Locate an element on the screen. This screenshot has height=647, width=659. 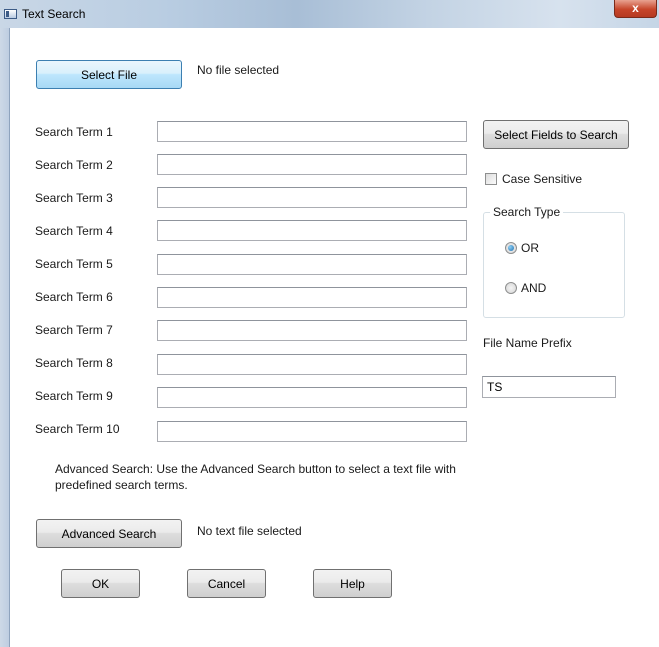
cancel-button: Cancel is located at coordinates (226, 583).